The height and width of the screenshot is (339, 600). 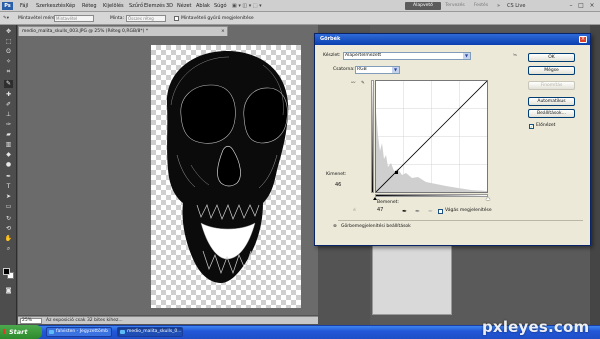 I want to click on preset-select: Alapértelmezett ▼, so click(x=407, y=56).